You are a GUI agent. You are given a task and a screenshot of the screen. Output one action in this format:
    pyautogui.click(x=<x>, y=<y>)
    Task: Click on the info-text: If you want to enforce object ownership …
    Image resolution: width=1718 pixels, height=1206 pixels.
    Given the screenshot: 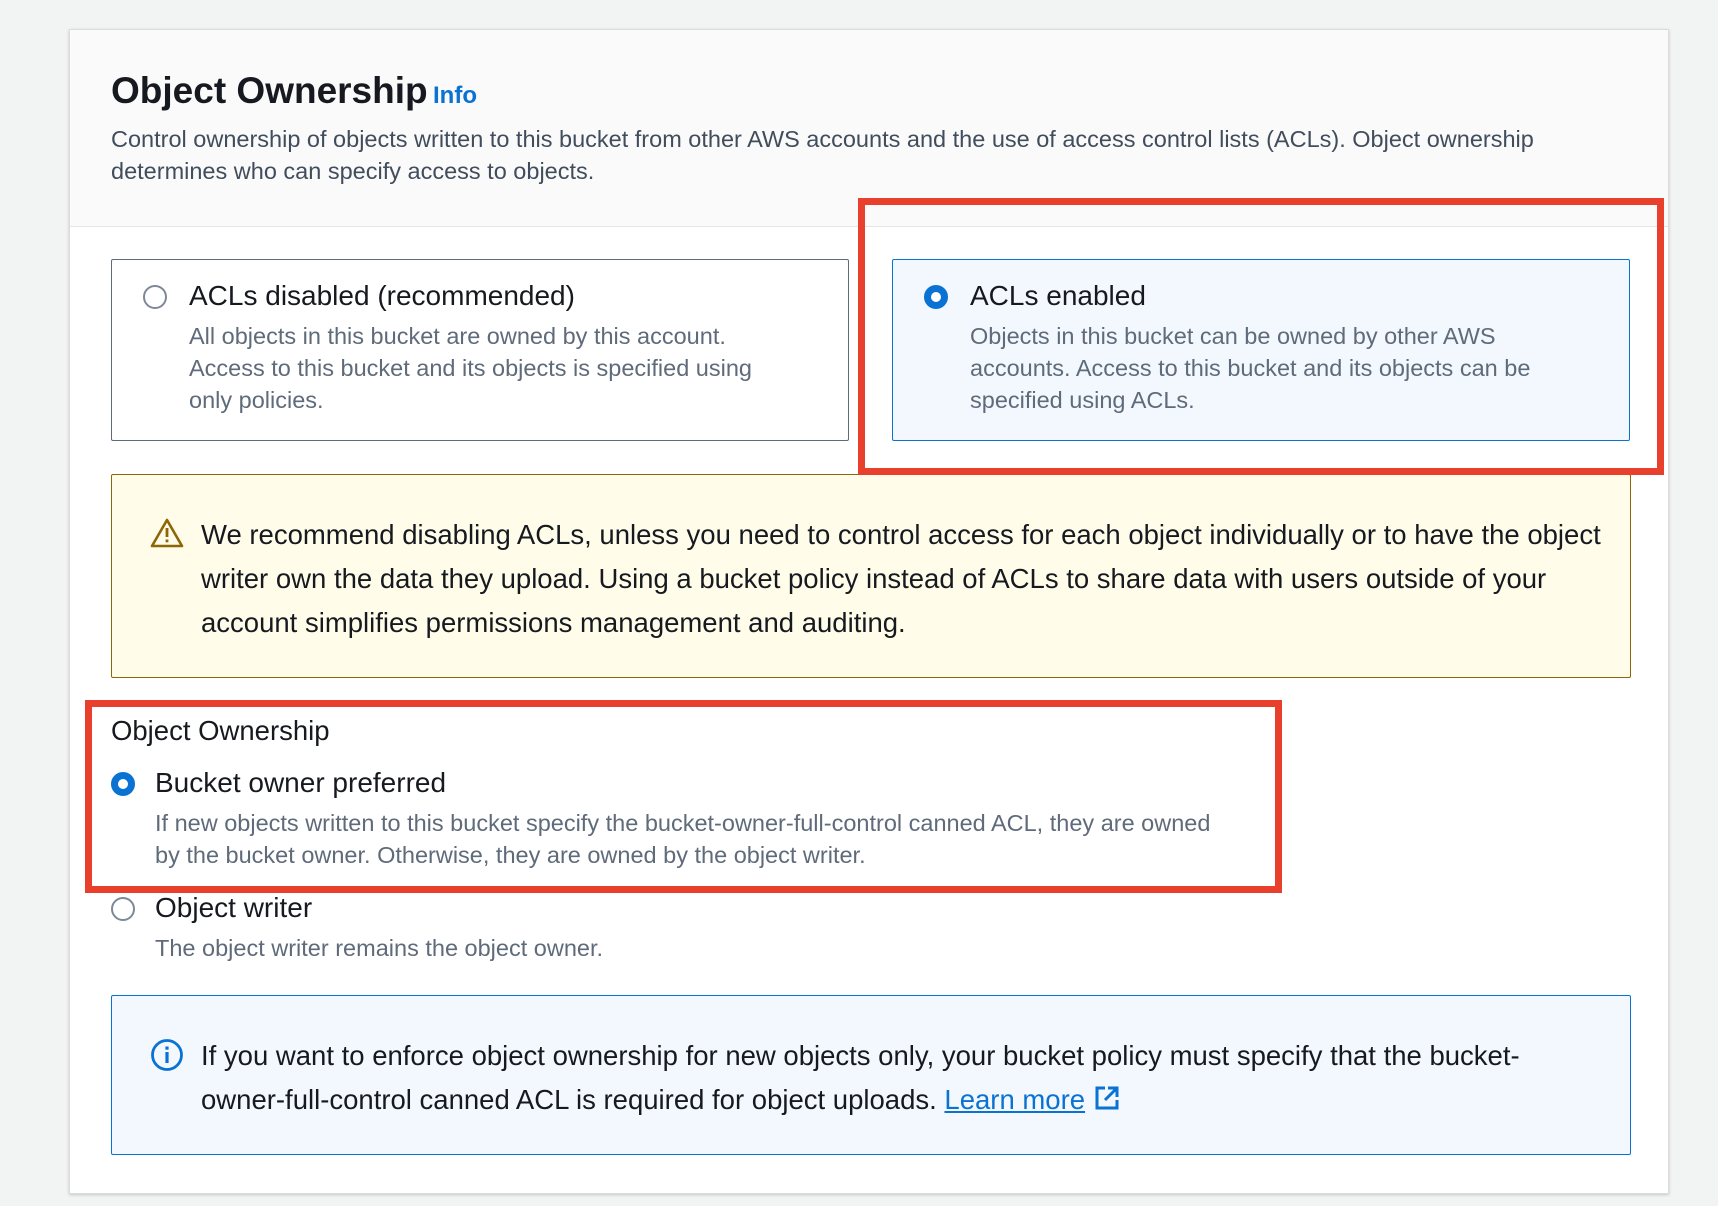 What is the action you would take?
    pyautogui.click(x=901, y=1079)
    